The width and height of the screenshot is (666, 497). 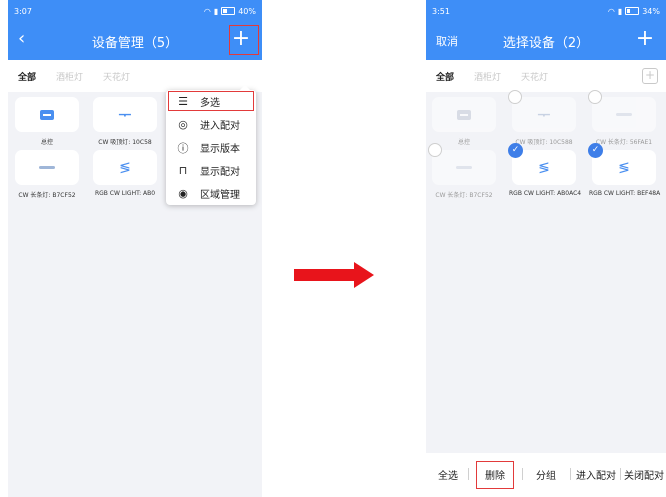 I want to click on transition-arrow-icon, so click(x=334, y=275).